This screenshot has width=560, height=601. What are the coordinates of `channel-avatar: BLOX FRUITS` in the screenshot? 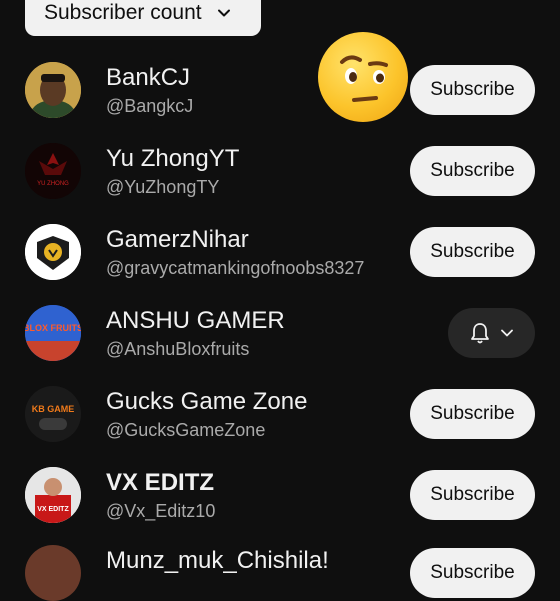 It's located at (53, 333).